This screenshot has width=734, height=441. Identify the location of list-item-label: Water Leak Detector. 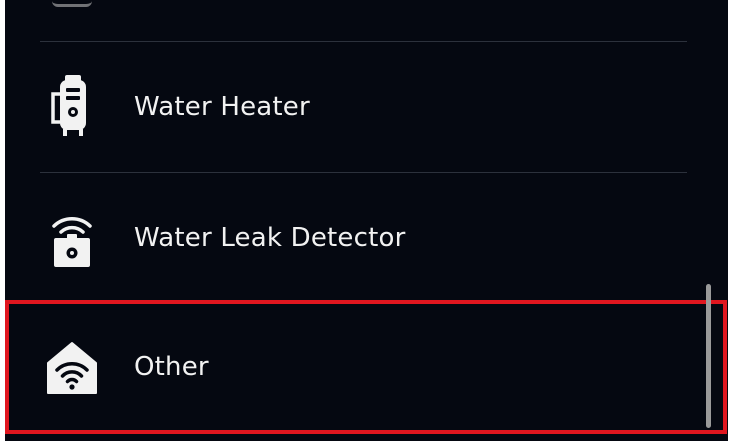
(270, 238).